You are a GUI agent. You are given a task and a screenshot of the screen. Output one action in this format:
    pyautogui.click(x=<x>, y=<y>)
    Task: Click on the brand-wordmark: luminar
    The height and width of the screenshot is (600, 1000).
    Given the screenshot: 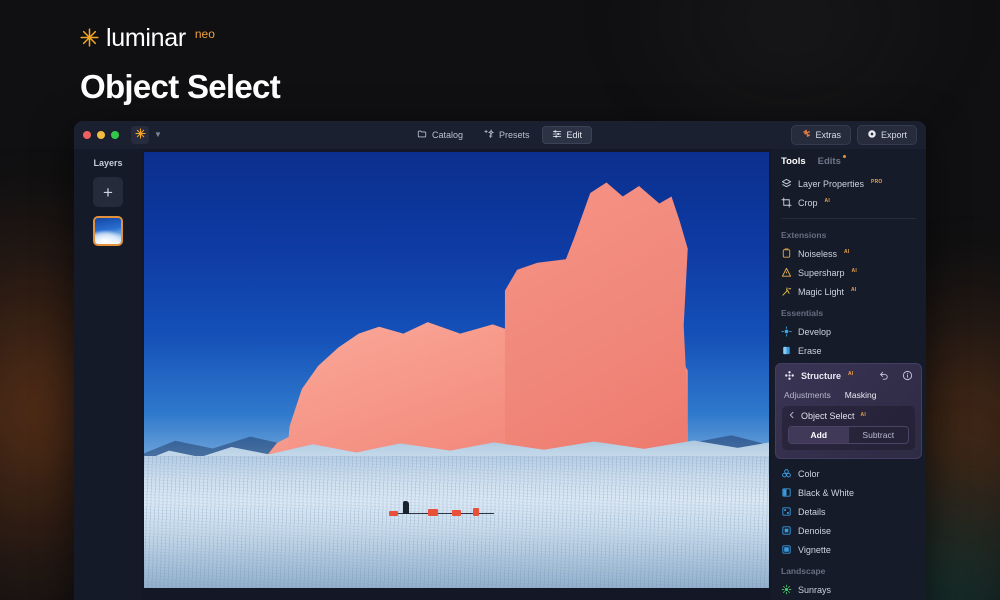 What is the action you would take?
    pyautogui.click(x=146, y=38)
    